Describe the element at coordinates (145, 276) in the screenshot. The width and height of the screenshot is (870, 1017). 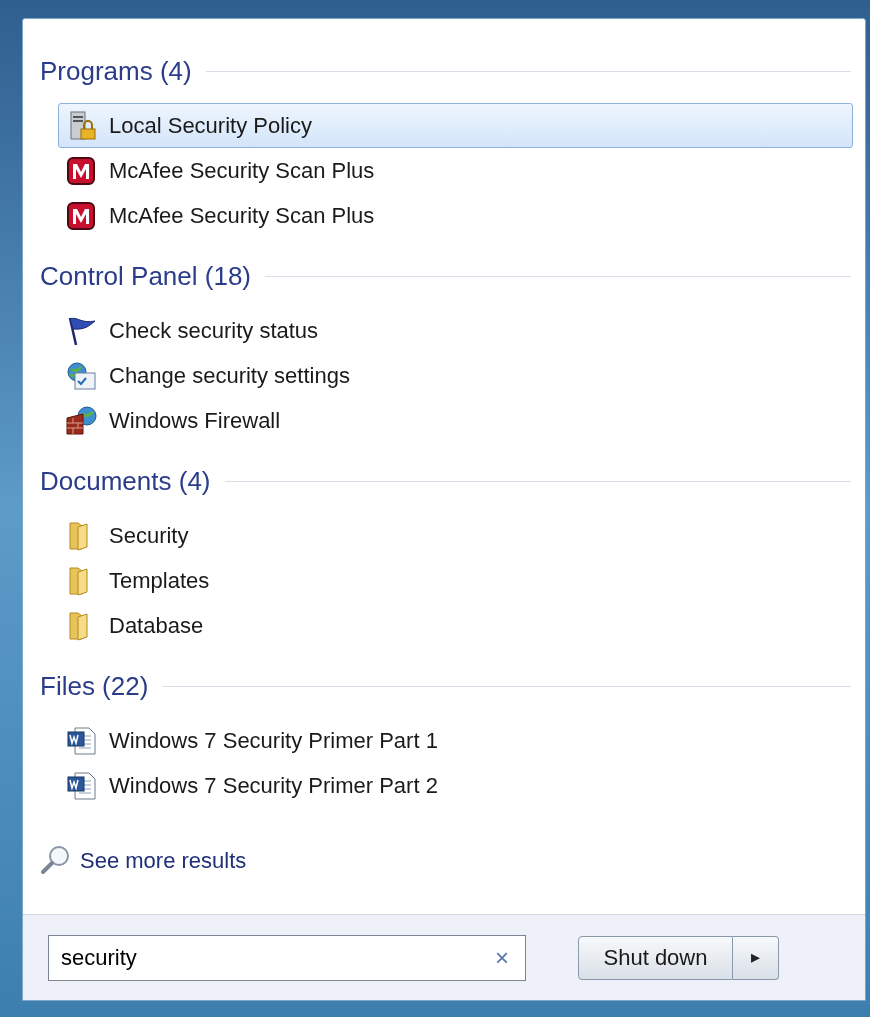
I see `group-heading: Control Panel (18)` at that location.